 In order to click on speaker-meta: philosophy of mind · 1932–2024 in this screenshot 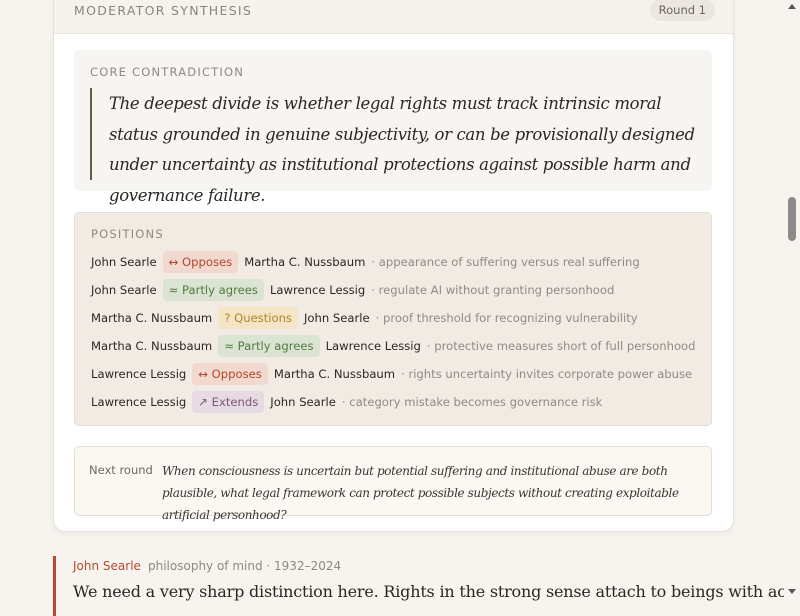, I will do `click(245, 566)`.